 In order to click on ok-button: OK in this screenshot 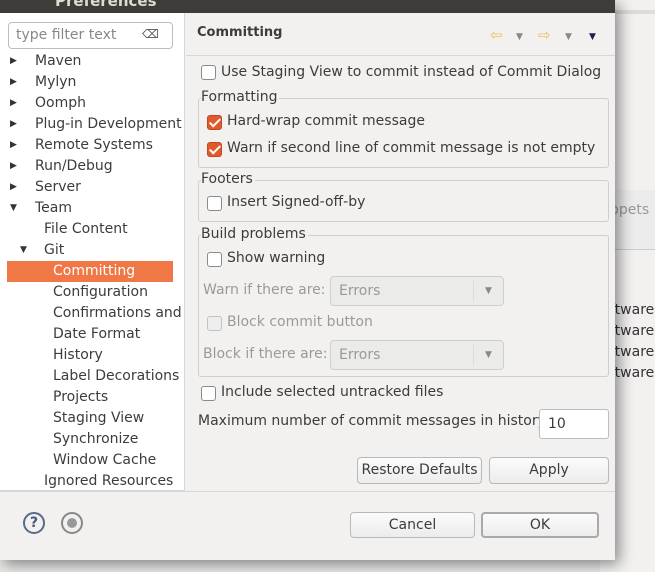, I will do `click(540, 525)`.